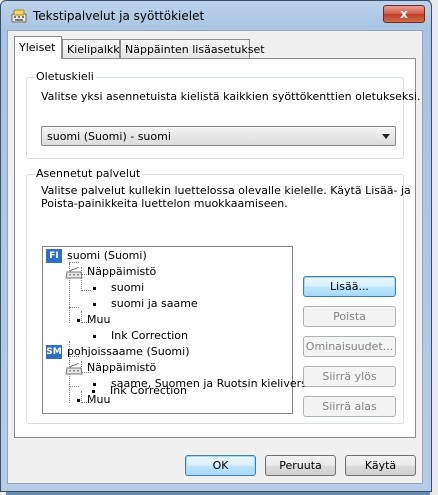  I want to click on installed-services-group-label: Asennetut palvelut, so click(88, 173).